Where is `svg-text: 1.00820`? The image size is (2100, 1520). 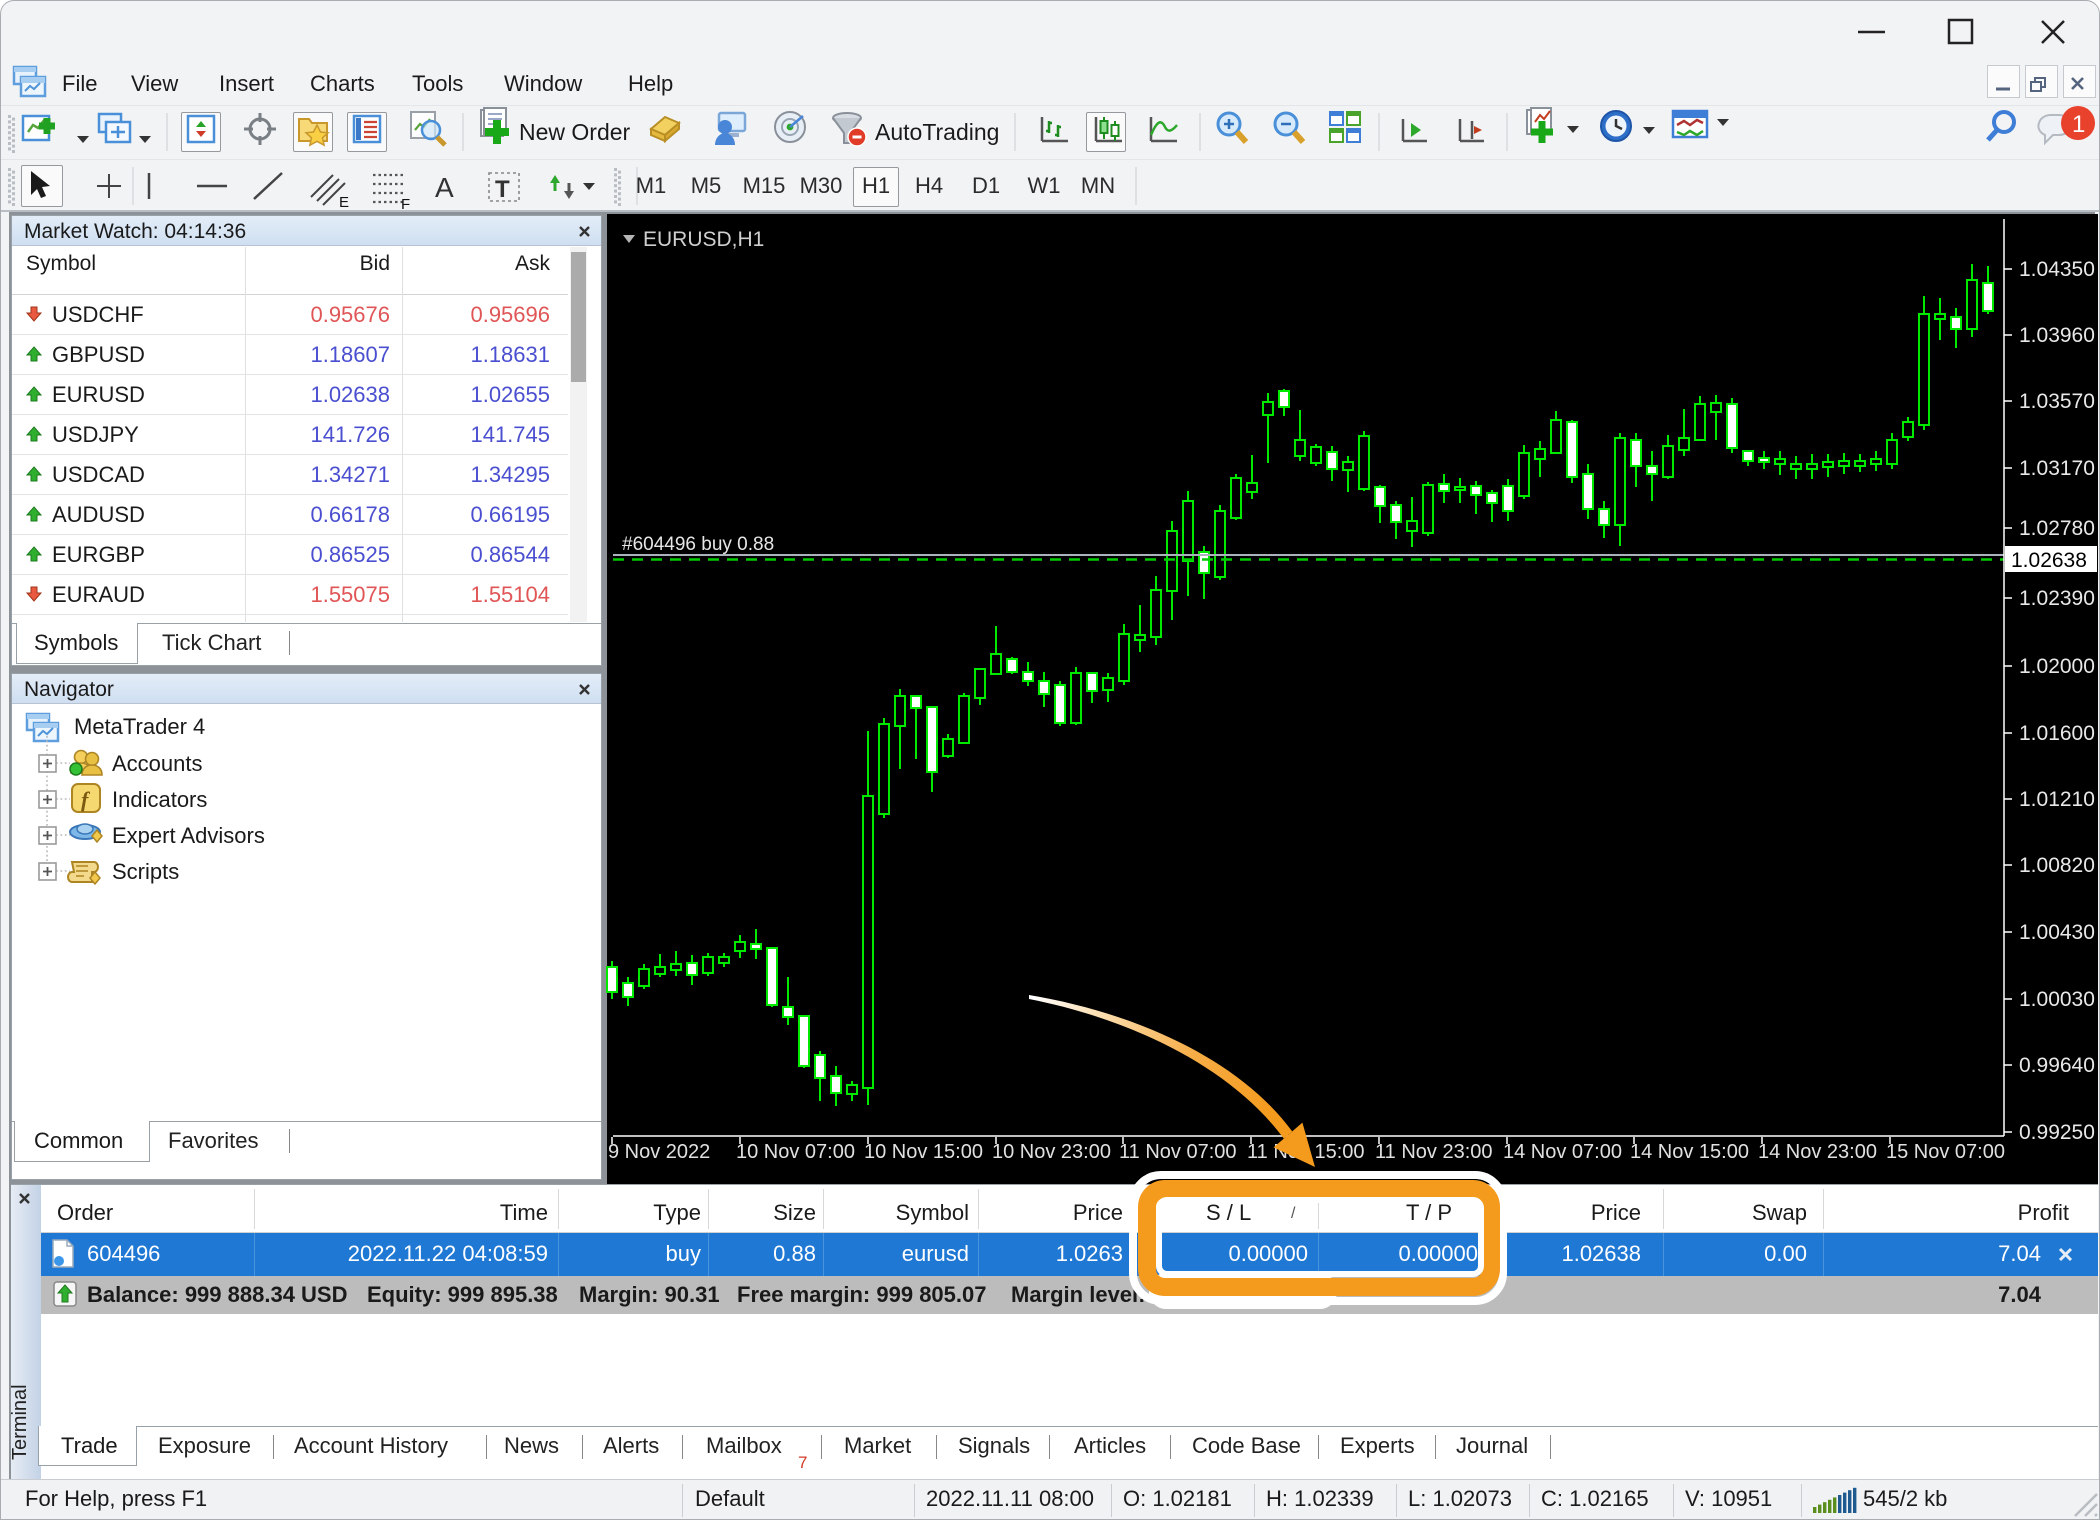 svg-text: 1.00820 is located at coordinates (2057, 865).